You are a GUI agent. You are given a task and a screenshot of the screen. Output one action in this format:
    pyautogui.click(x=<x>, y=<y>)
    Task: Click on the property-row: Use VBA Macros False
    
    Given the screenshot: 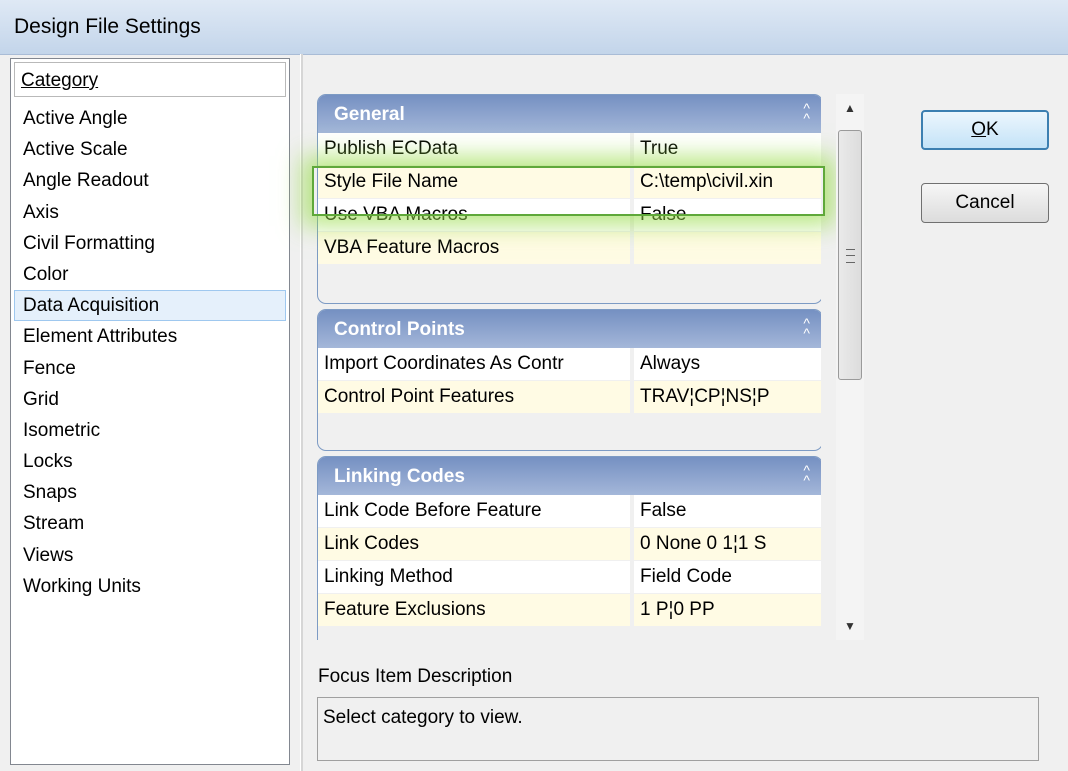 What is the action you would take?
    pyautogui.click(x=569, y=215)
    